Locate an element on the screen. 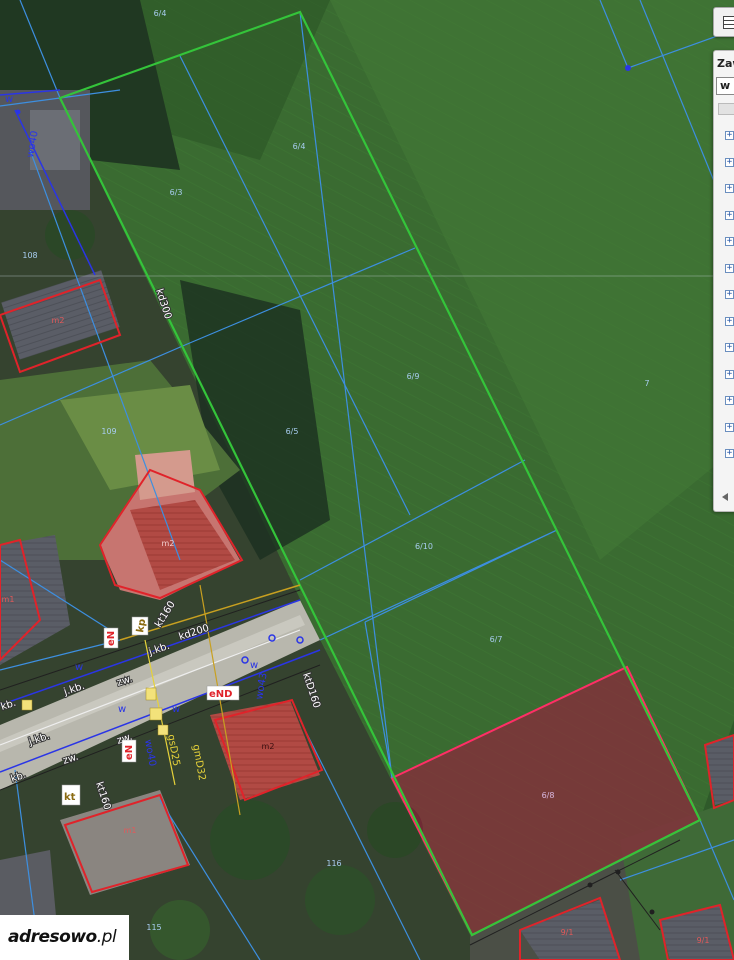 This screenshot has width=734, height=960. tag-eND: eND is located at coordinates (223, 693).